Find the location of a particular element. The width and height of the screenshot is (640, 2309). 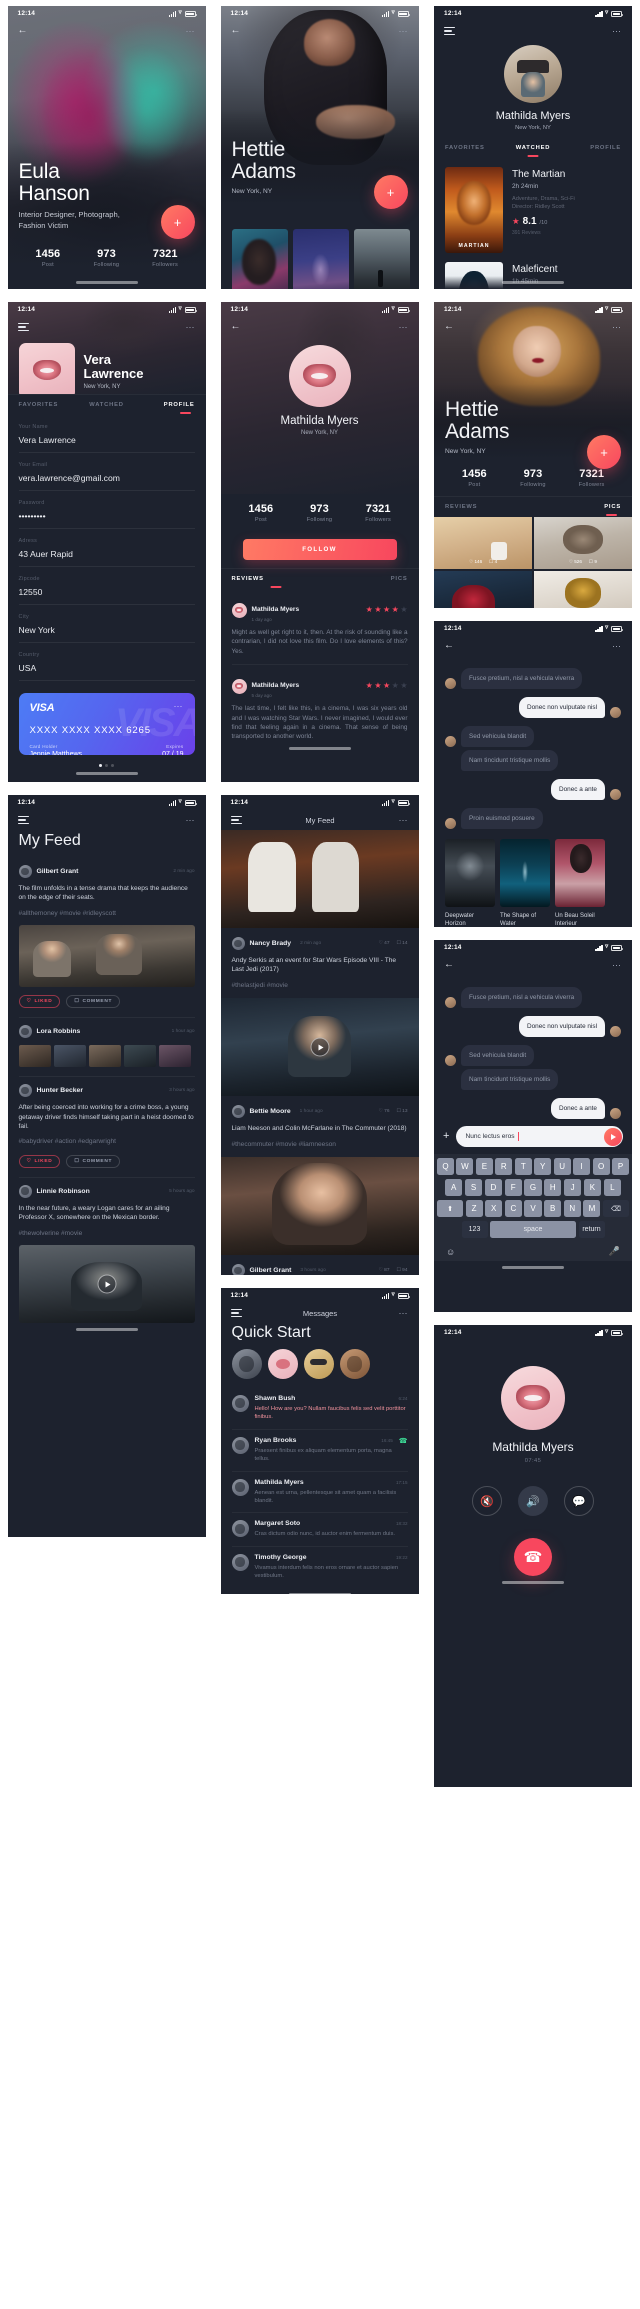

post-tags: #thelastjedi #movie is located at coordinates (320, 982).